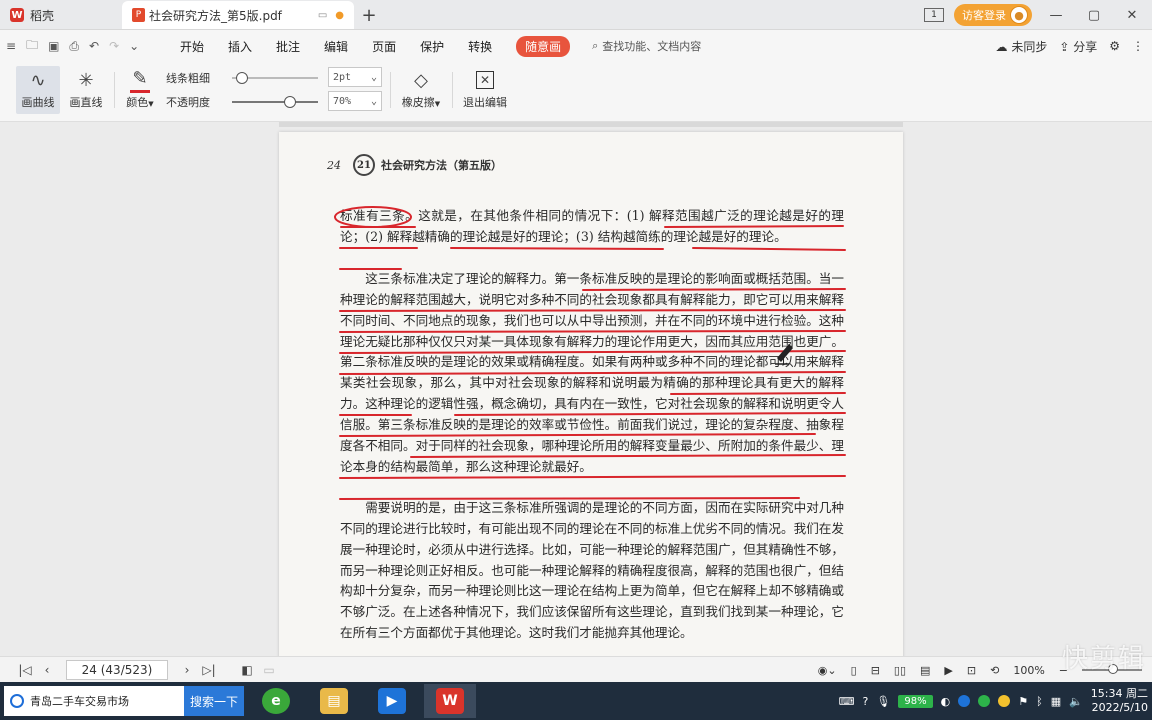 The image size is (1152, 720). What do you see at coordinates (900, 670) in the screenshot?
I see `two-page-icon: ▯▯` at bounding box center [900, 670].